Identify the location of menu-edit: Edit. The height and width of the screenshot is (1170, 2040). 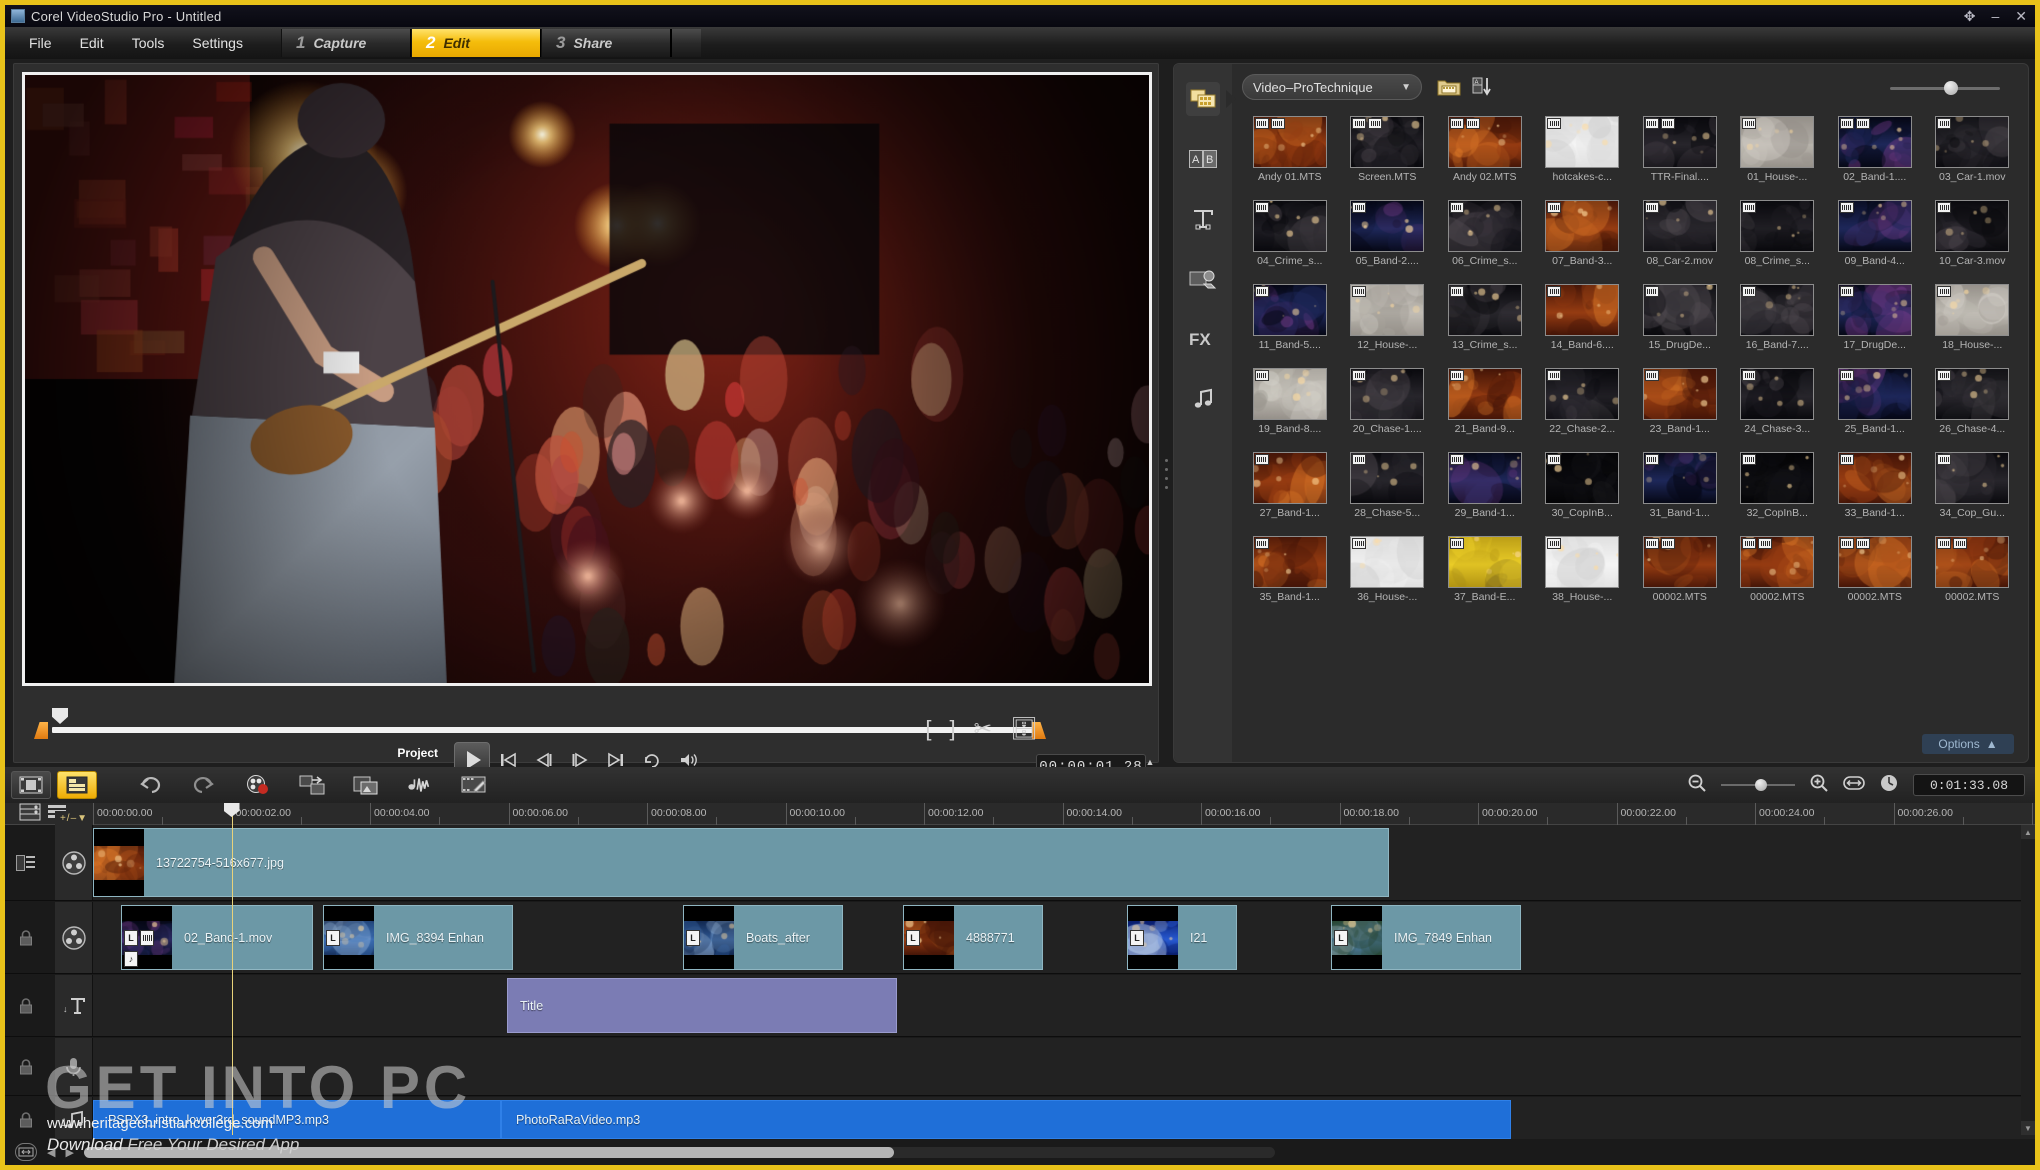
(92, 43).